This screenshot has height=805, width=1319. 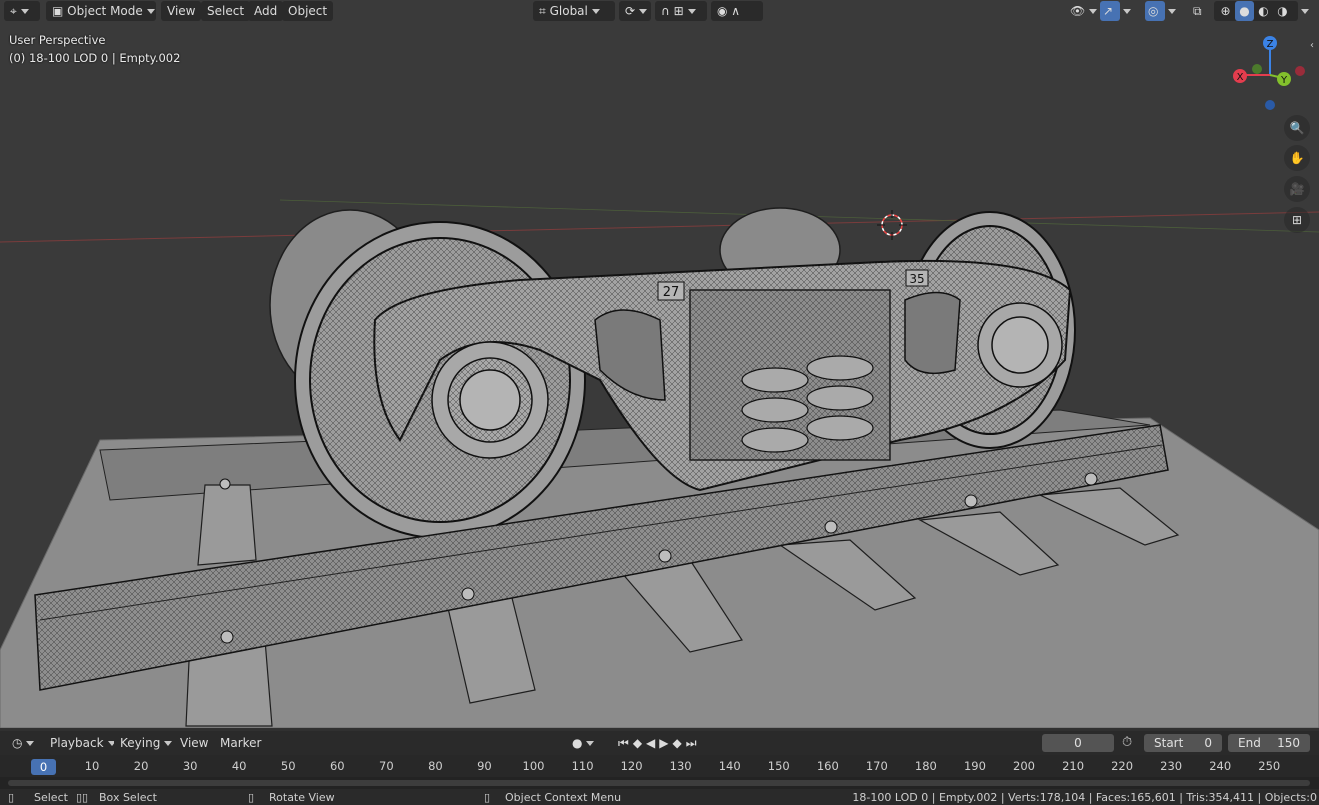 I want to click on frame-cursor: 0, so click(x=43, y=767).